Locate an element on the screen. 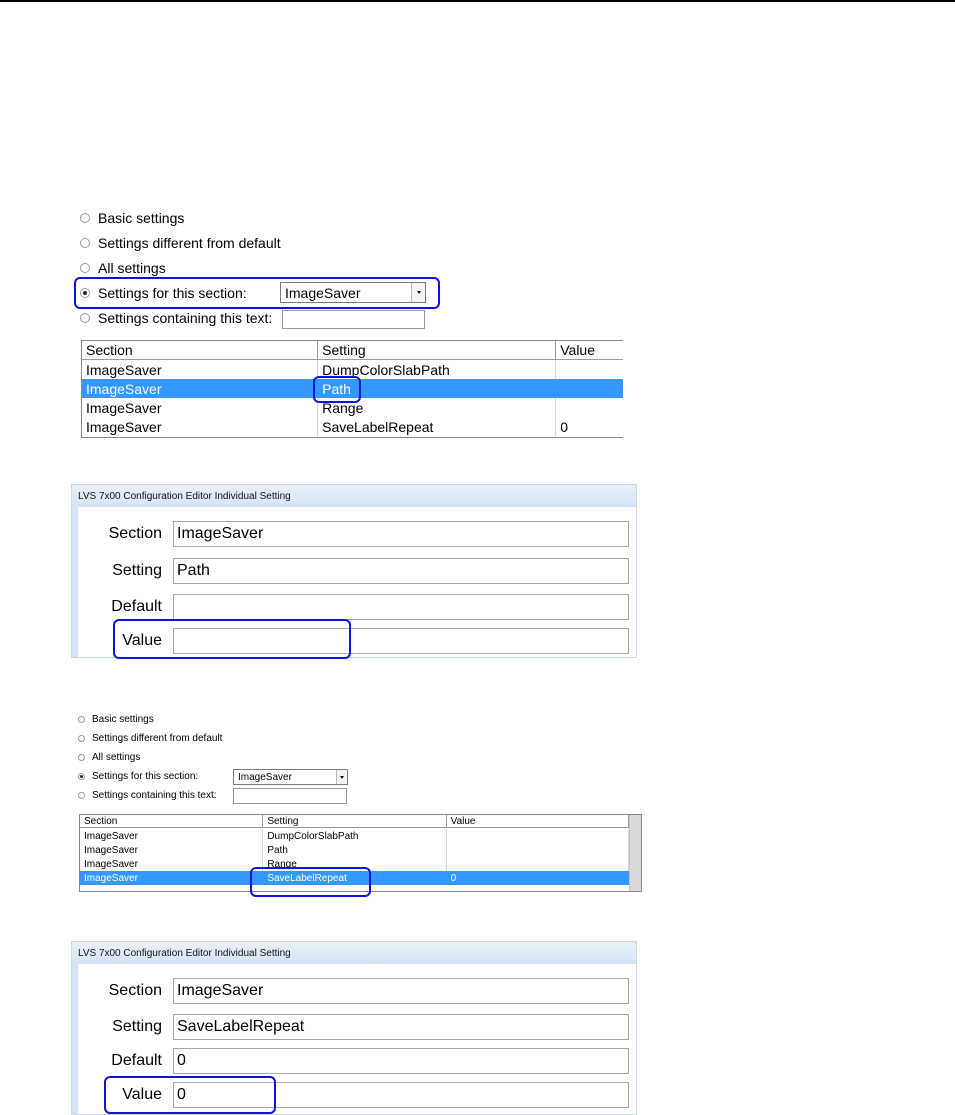  table-row: ImageSaver SaveLabelRepeat 0 is located at coordinates (352, 426).